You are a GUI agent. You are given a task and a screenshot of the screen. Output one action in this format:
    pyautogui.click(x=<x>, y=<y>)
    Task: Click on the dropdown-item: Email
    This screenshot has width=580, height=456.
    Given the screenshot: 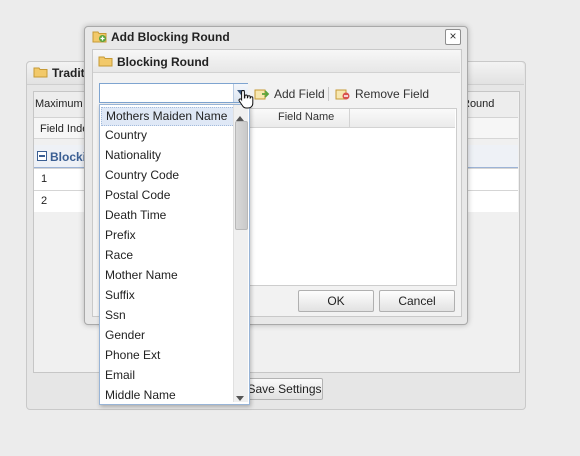 What is the action you would take?
    pyautogui.click(x=169, y=375)
    